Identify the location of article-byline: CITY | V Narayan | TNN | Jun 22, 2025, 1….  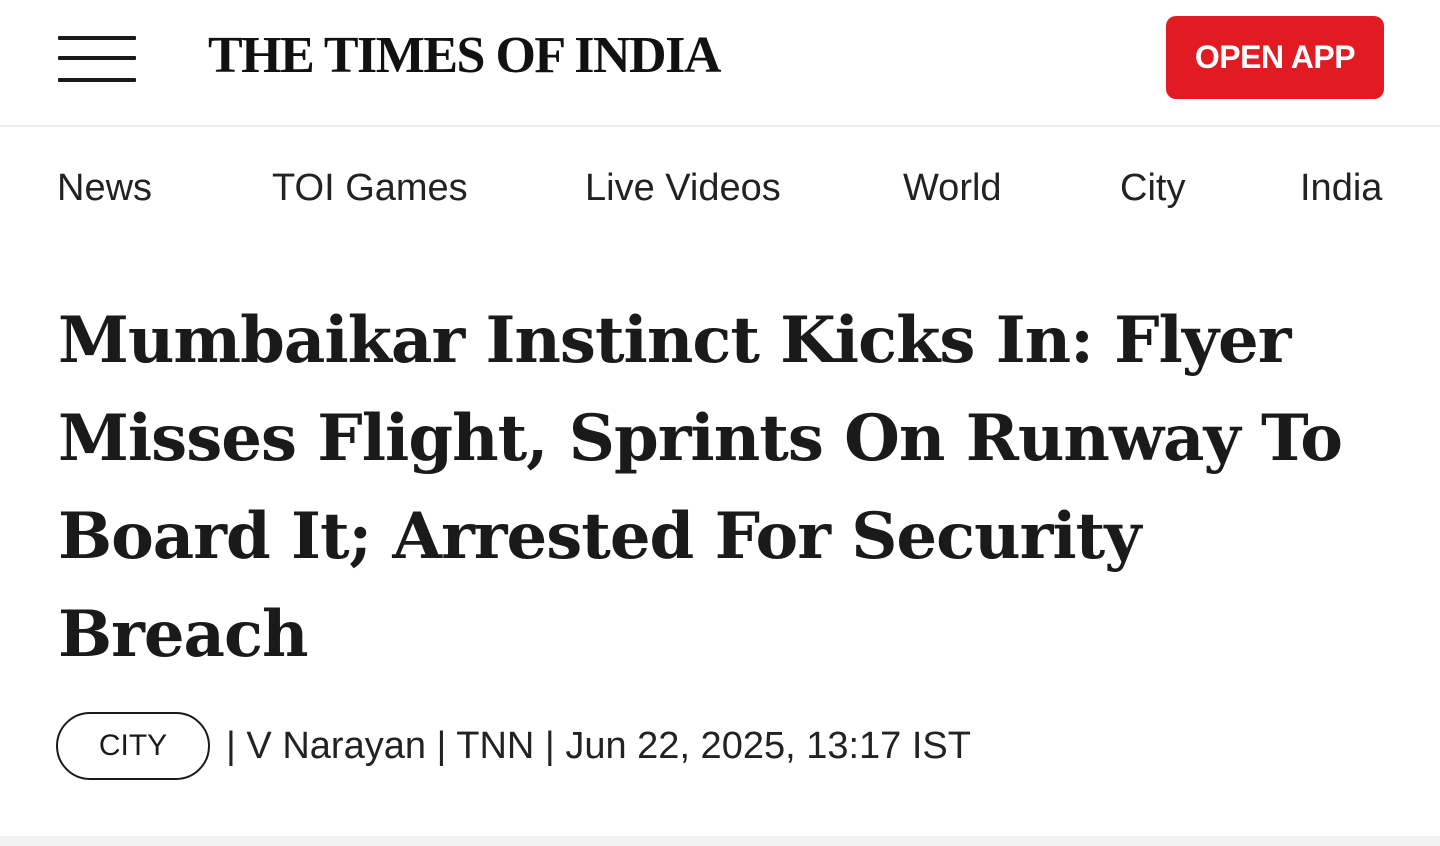
(513, 746).